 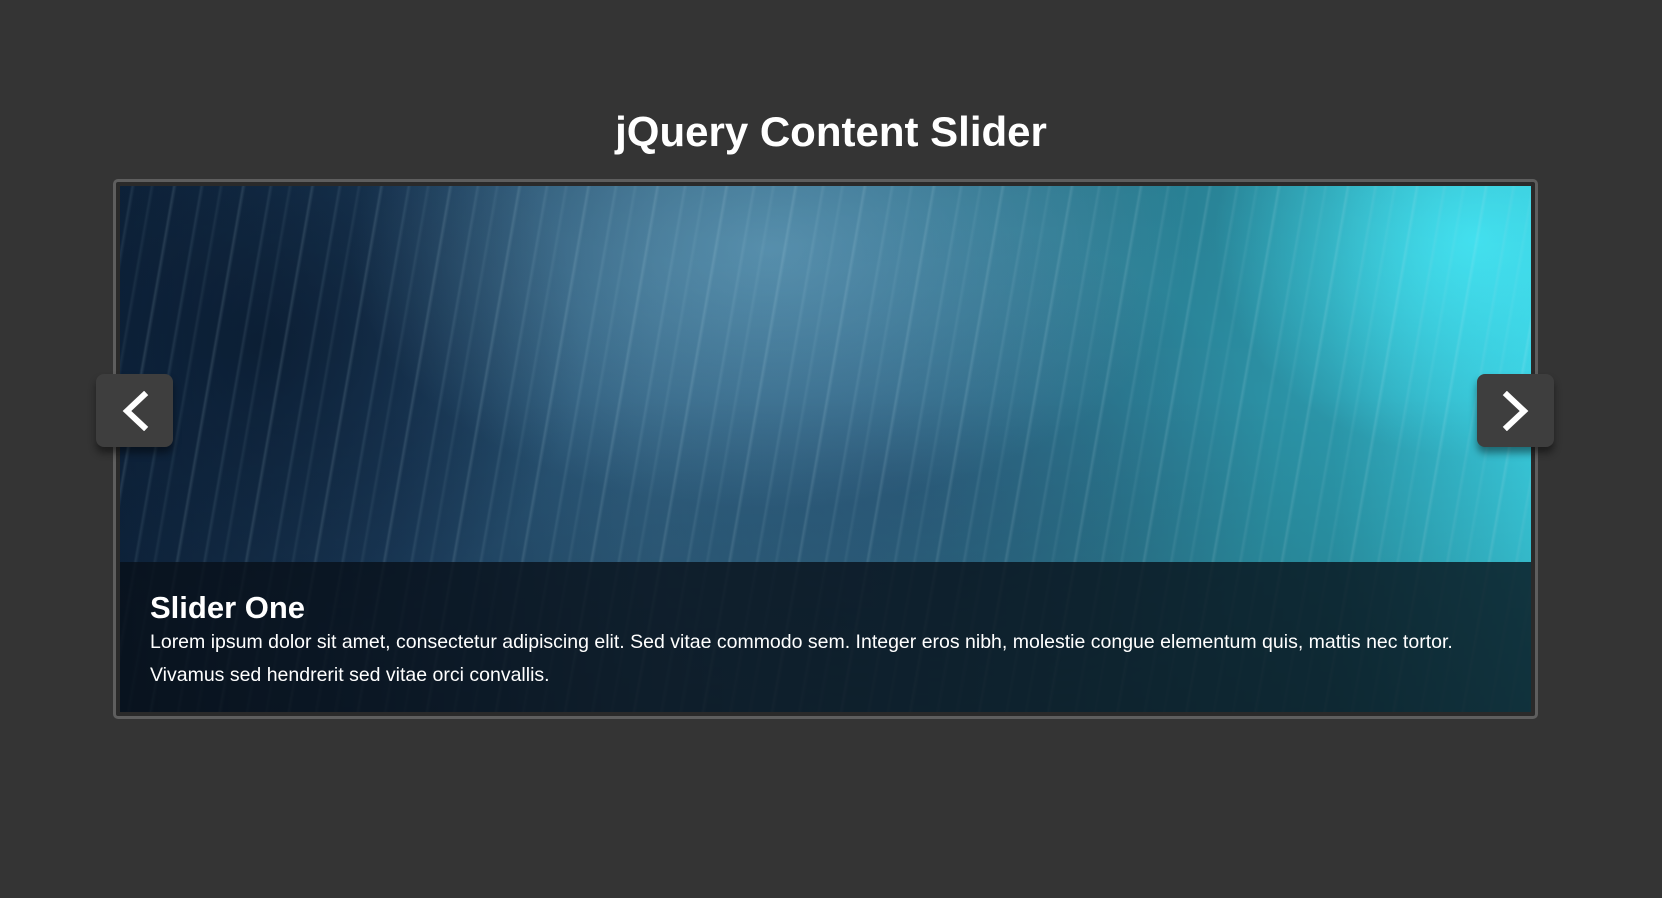 I want to click on next-slide-button, so click(x=1515, y=410).